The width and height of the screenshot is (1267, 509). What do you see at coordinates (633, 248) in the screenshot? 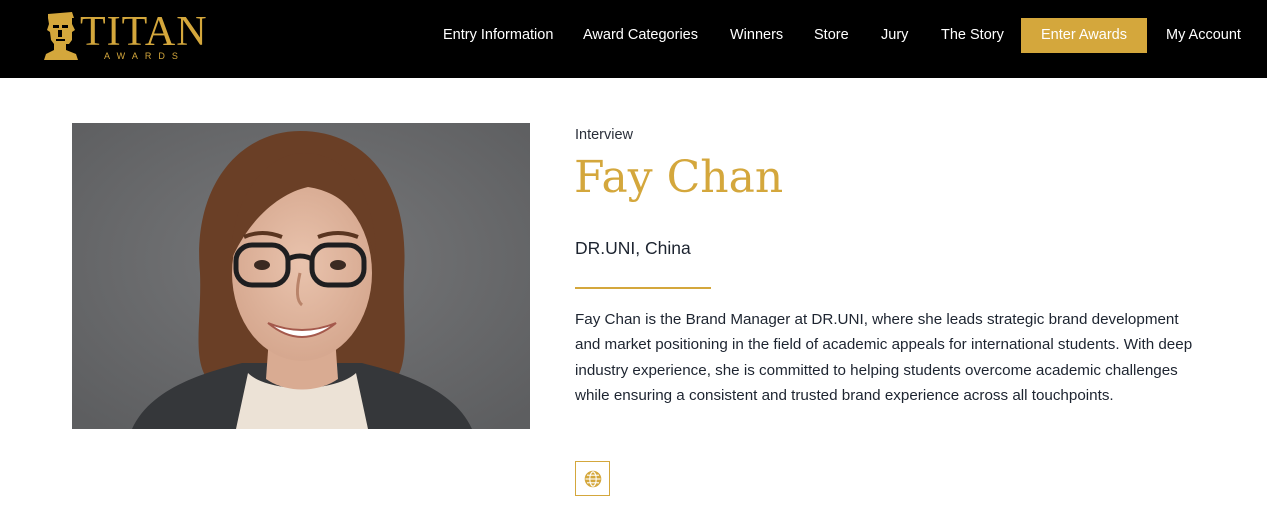
I see `company-location: DR.UNI, China` at bounding box center [633, 248].